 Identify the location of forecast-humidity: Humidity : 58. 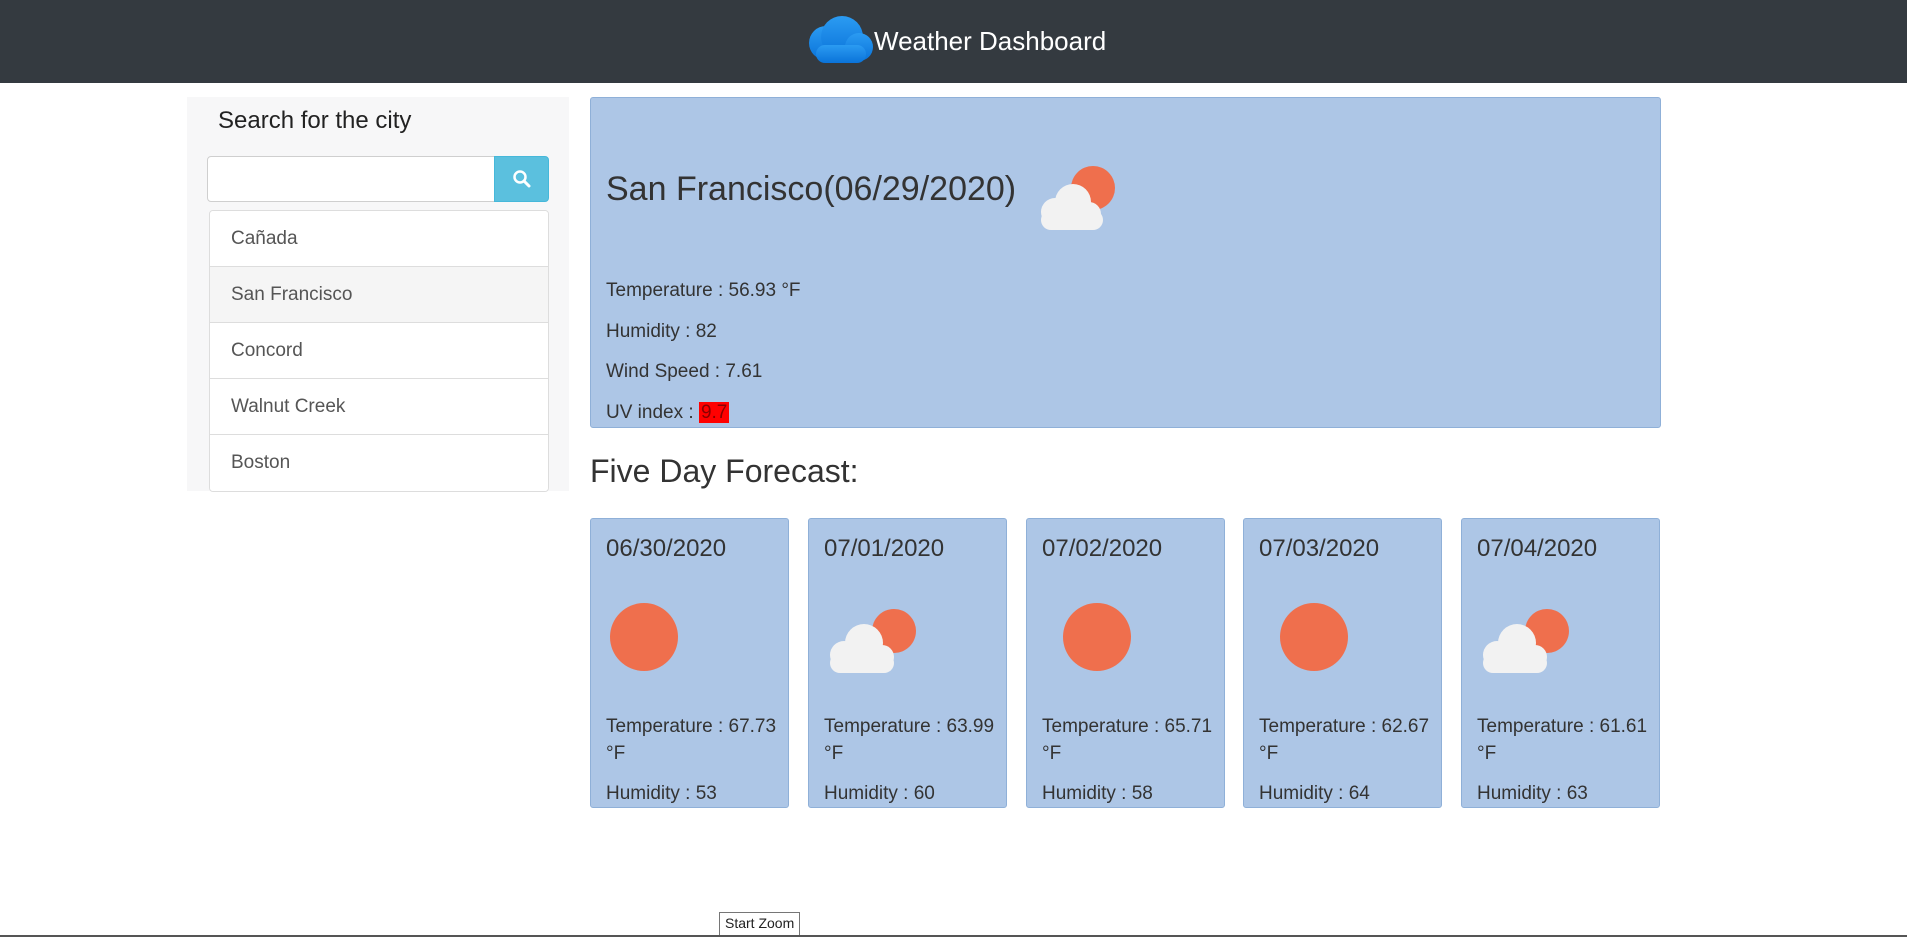
(1097, 793).